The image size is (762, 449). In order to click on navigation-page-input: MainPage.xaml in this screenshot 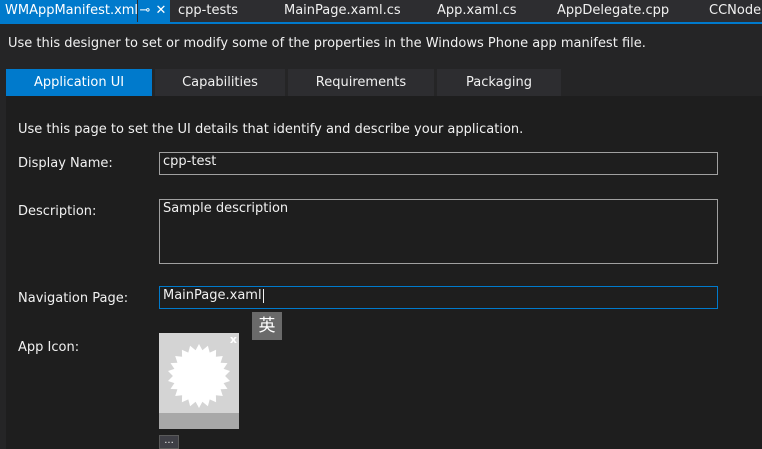, I will do `click(438, 297)`.